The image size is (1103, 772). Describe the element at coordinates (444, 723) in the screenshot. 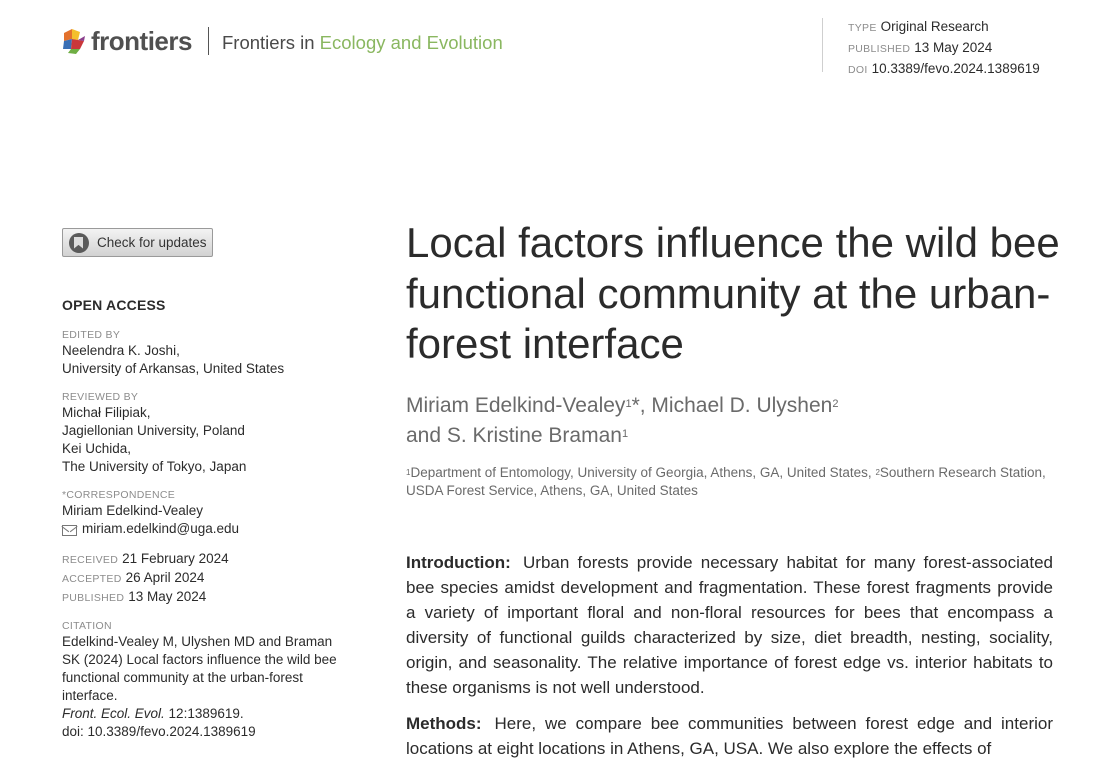

I see `abstract-heading: Methods:` at that location.